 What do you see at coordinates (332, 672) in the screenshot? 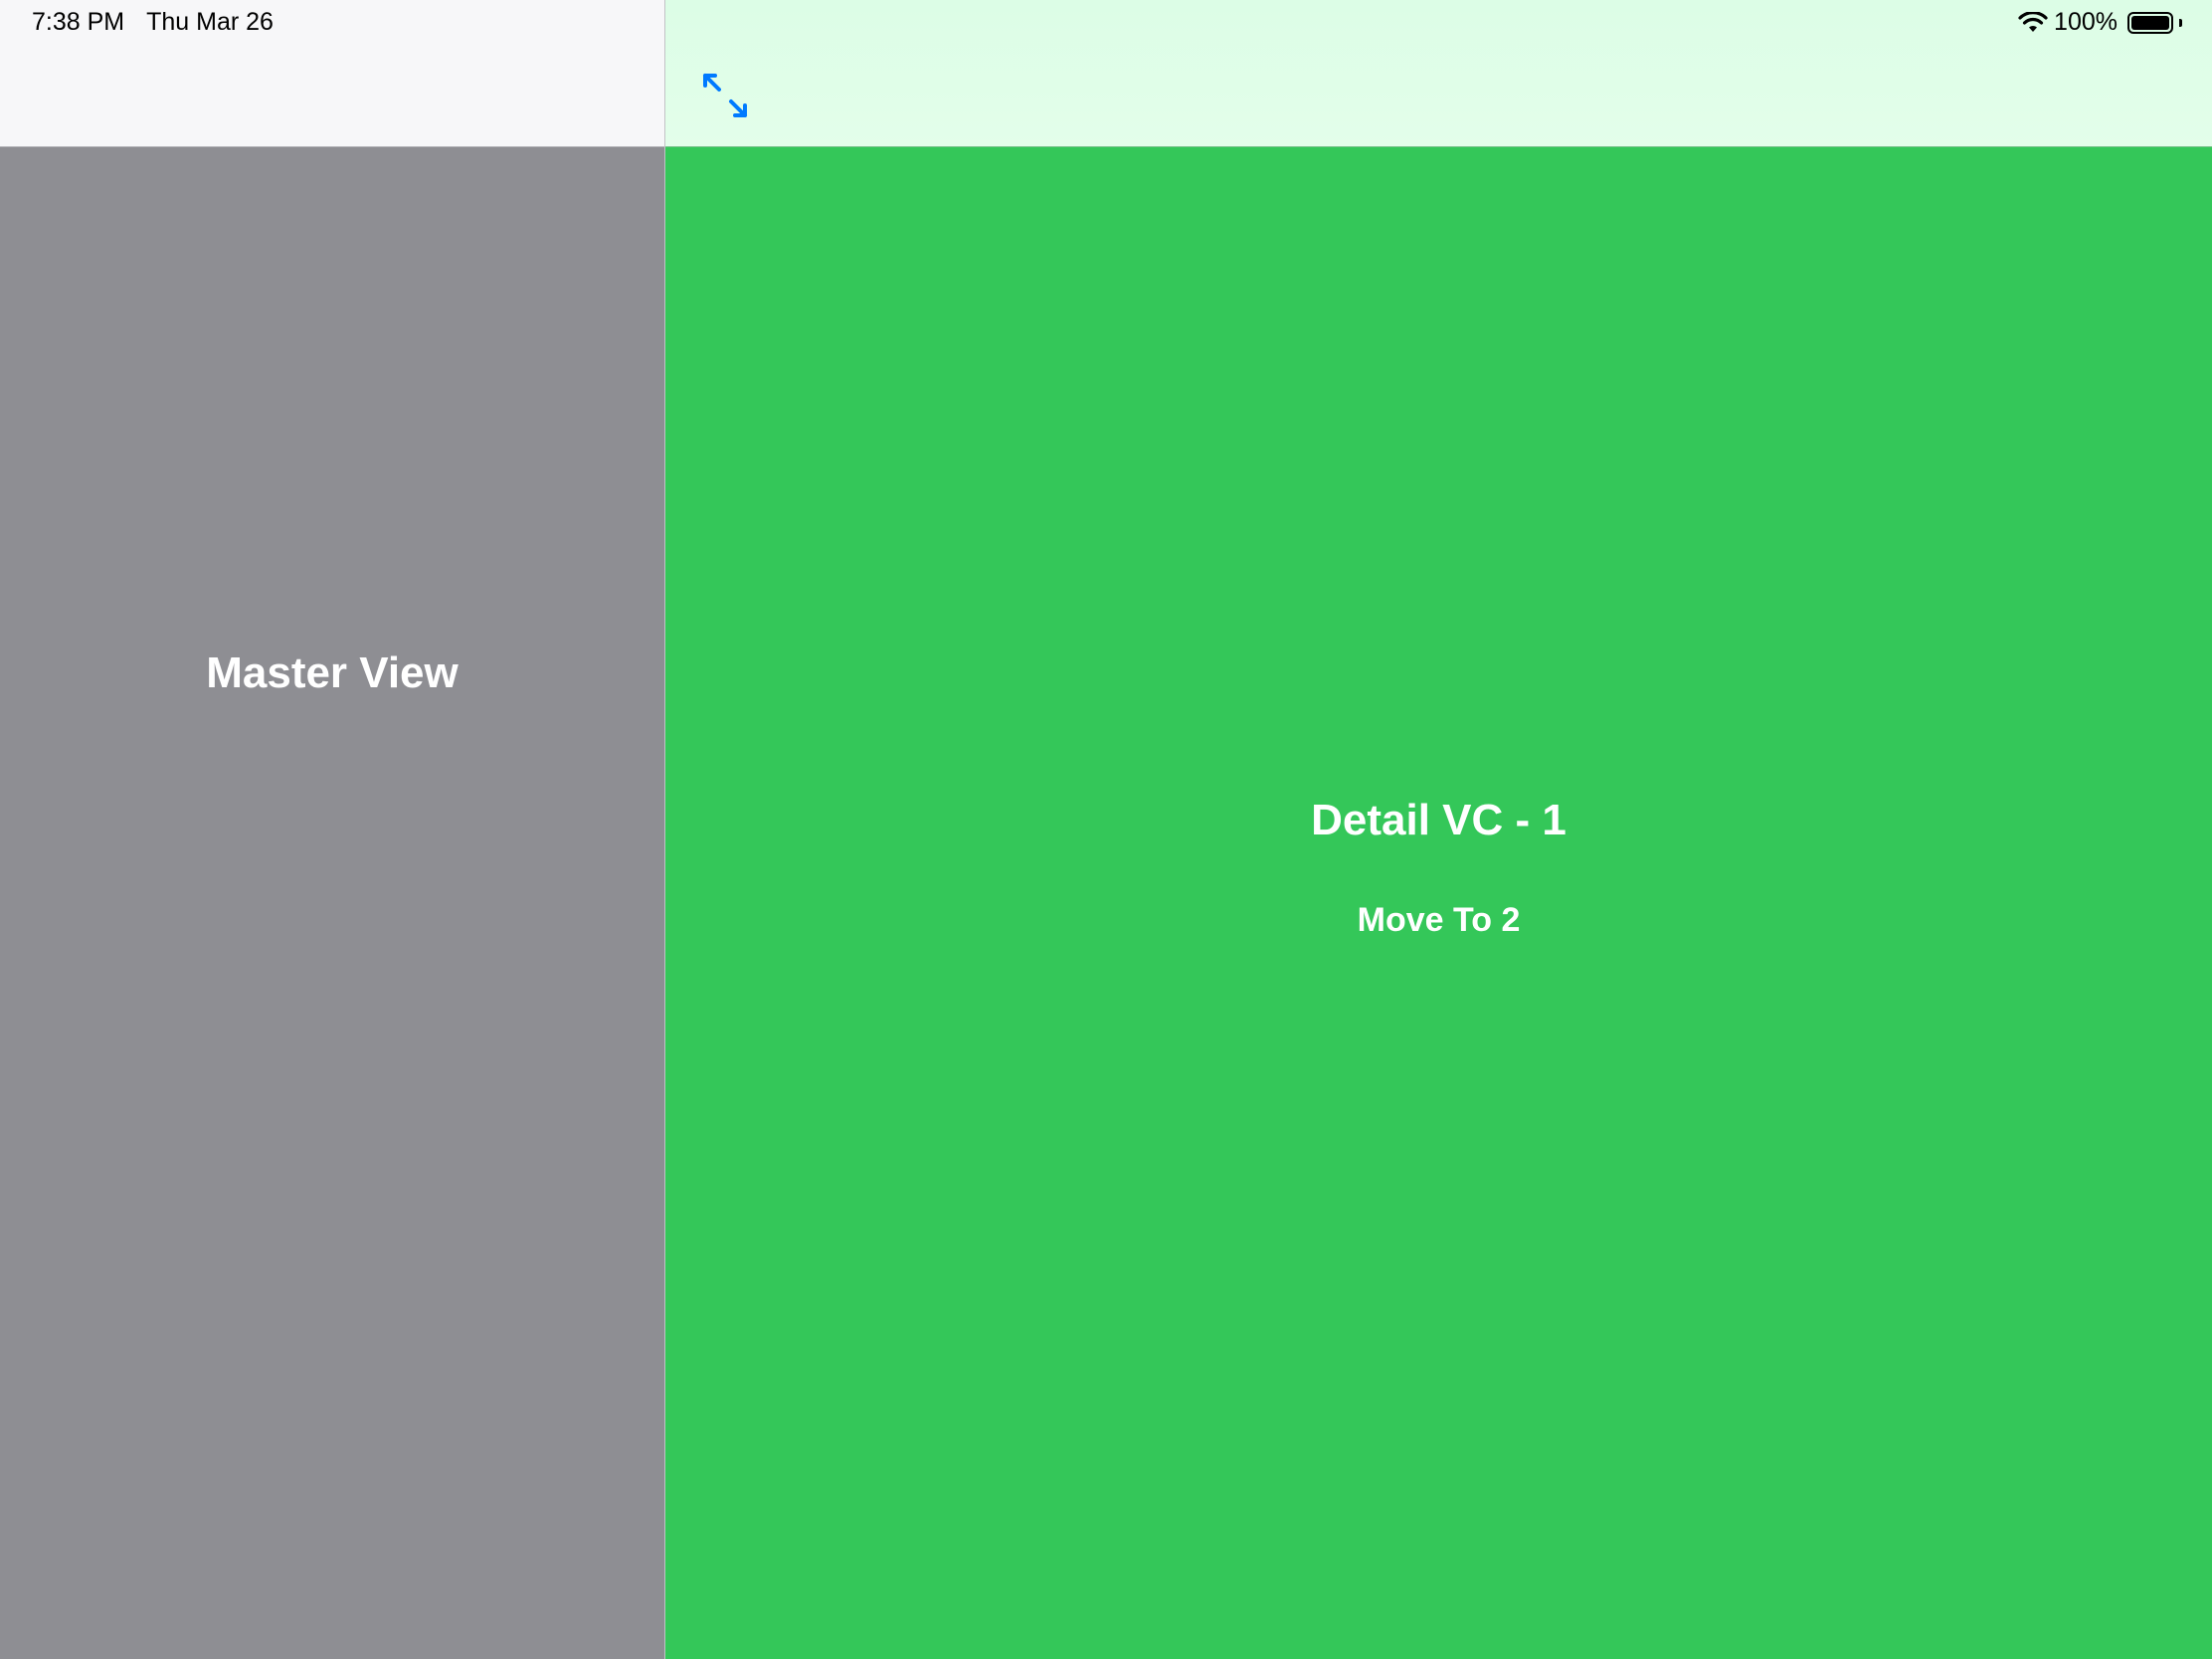
I see `master-title: Master View` at bounding box center [332, 672].